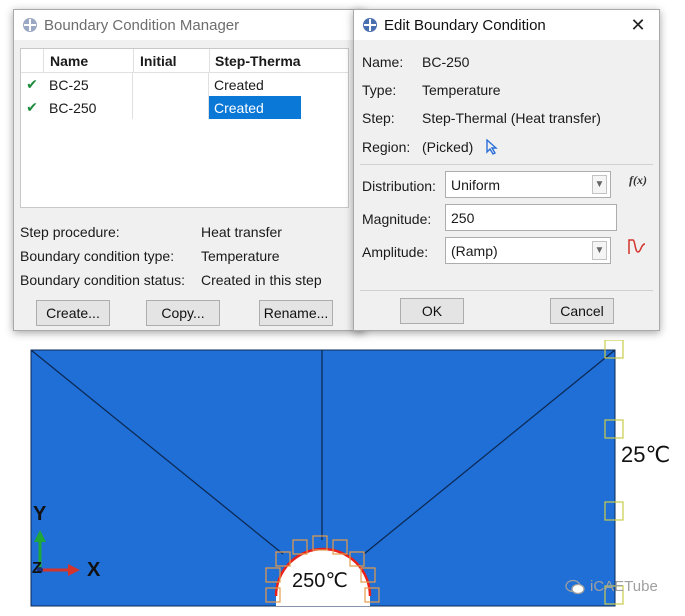 The height and width of the screenshot is (616, 685). What do you see at coordinates (575, 586) in the screenshot?
I see `wechat-icon` at bounding box center [575, 586].